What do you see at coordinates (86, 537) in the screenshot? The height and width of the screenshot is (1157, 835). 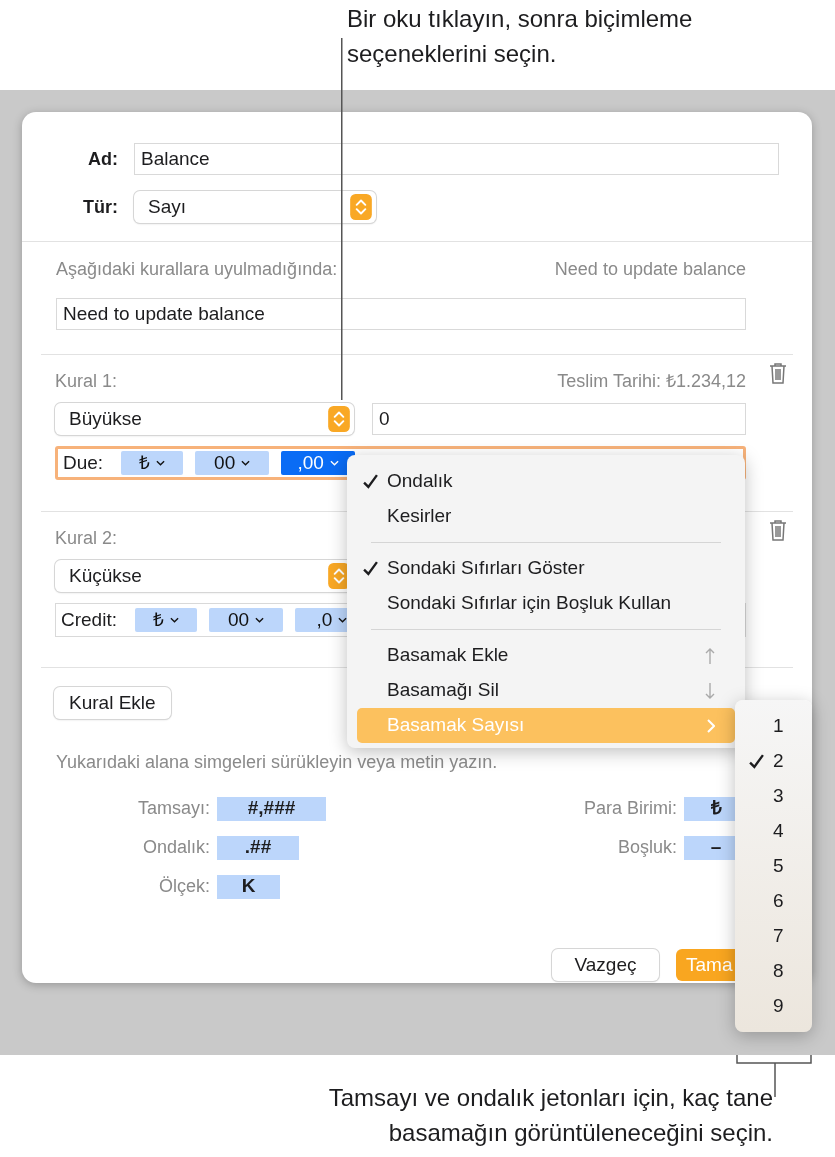 I see `rule-label: Kural 2:` at bounding box center [86, 537].